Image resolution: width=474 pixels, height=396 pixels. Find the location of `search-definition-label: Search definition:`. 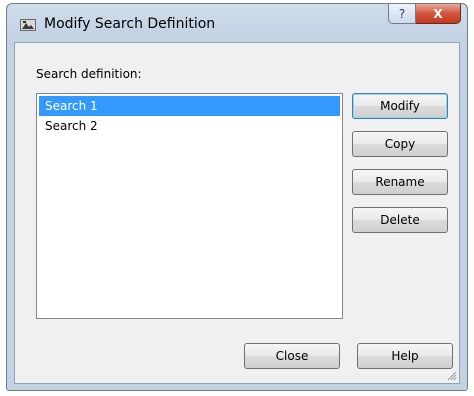

search-definition-label: Search definition: is located at coordinates (89, 74).